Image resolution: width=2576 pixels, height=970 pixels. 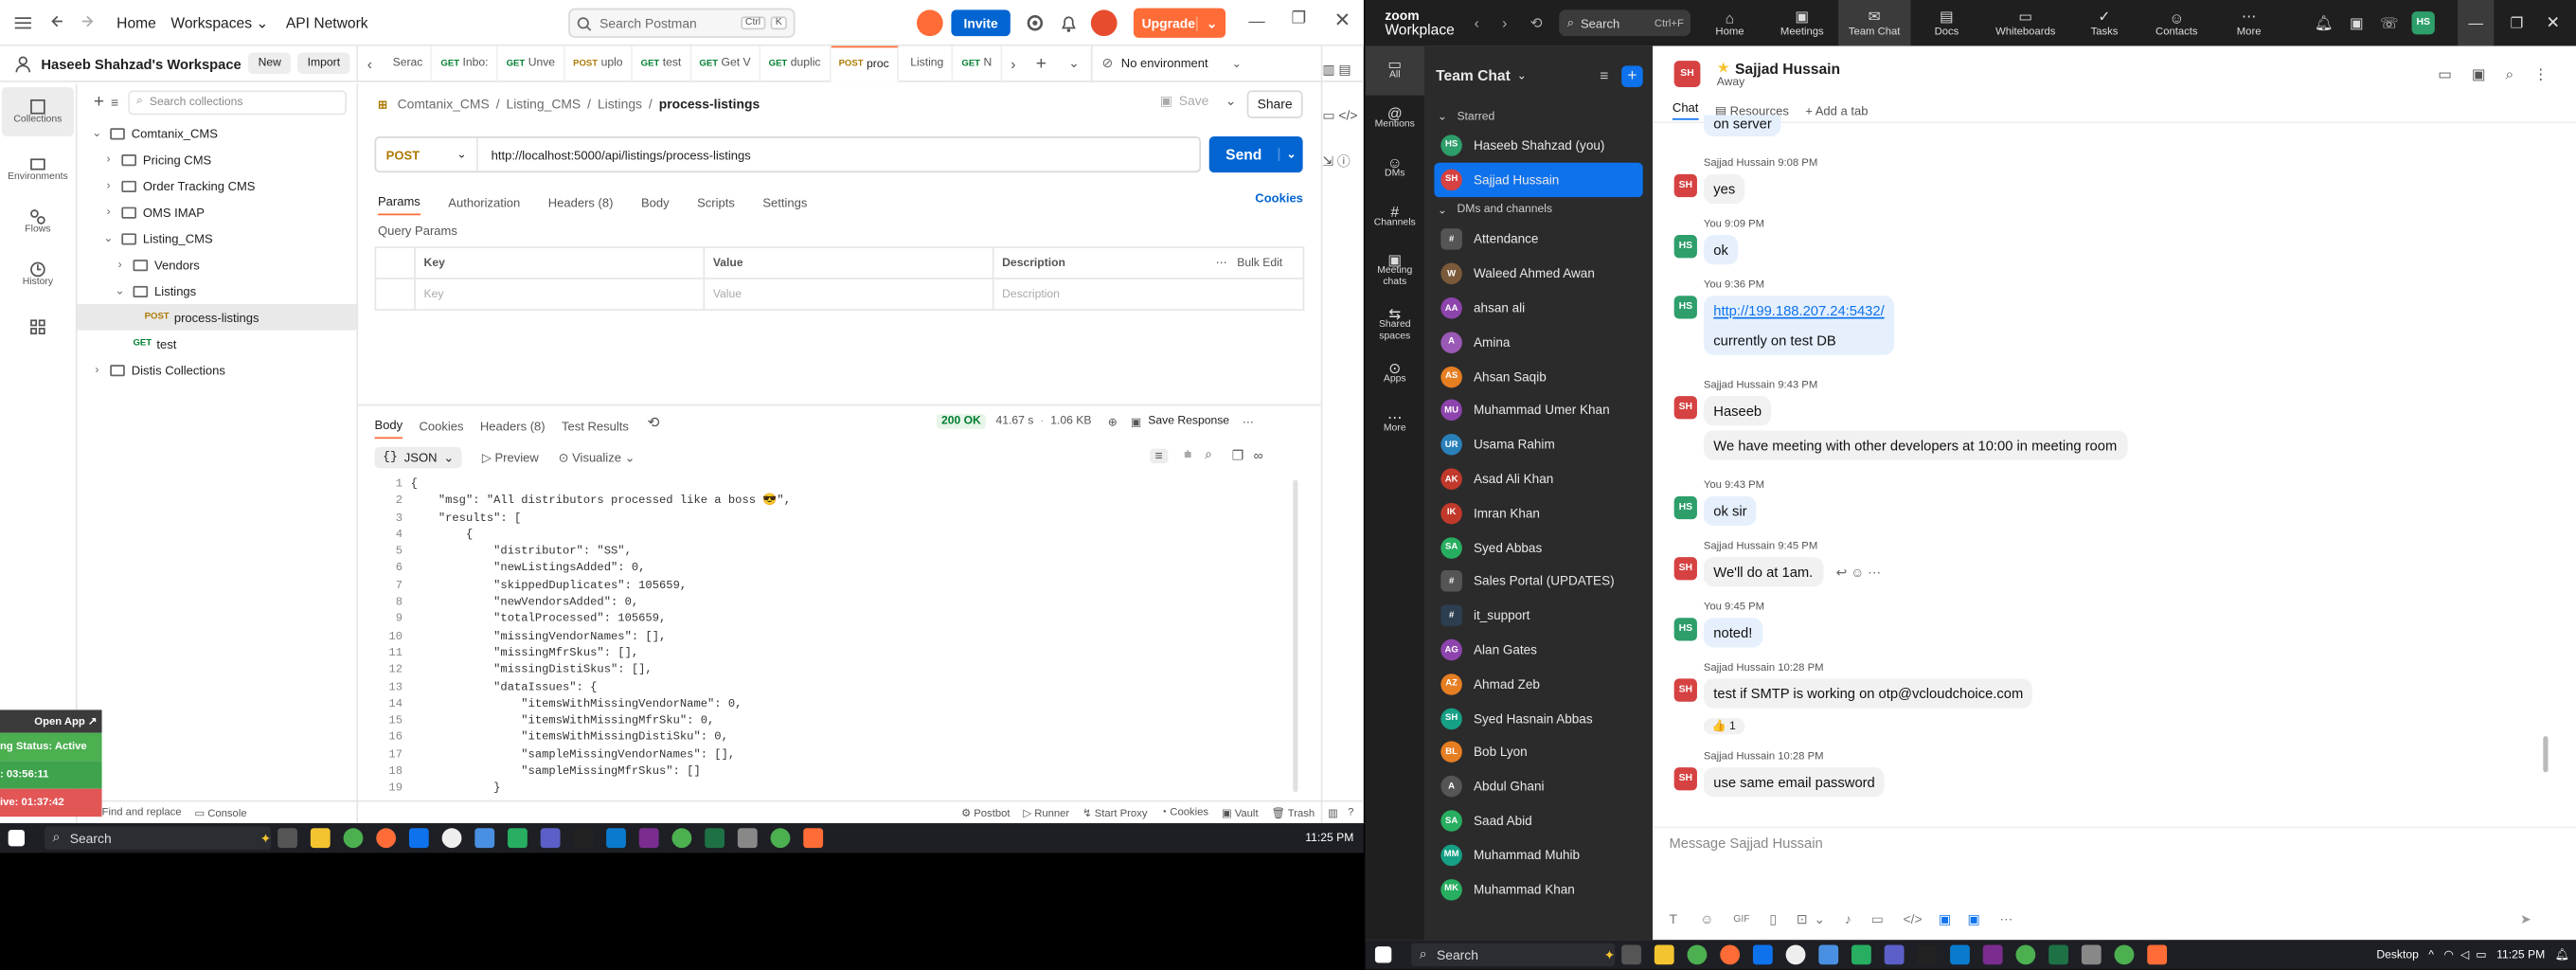 I want to click on profile-avatar: HS, so click(x=2423, y=23).